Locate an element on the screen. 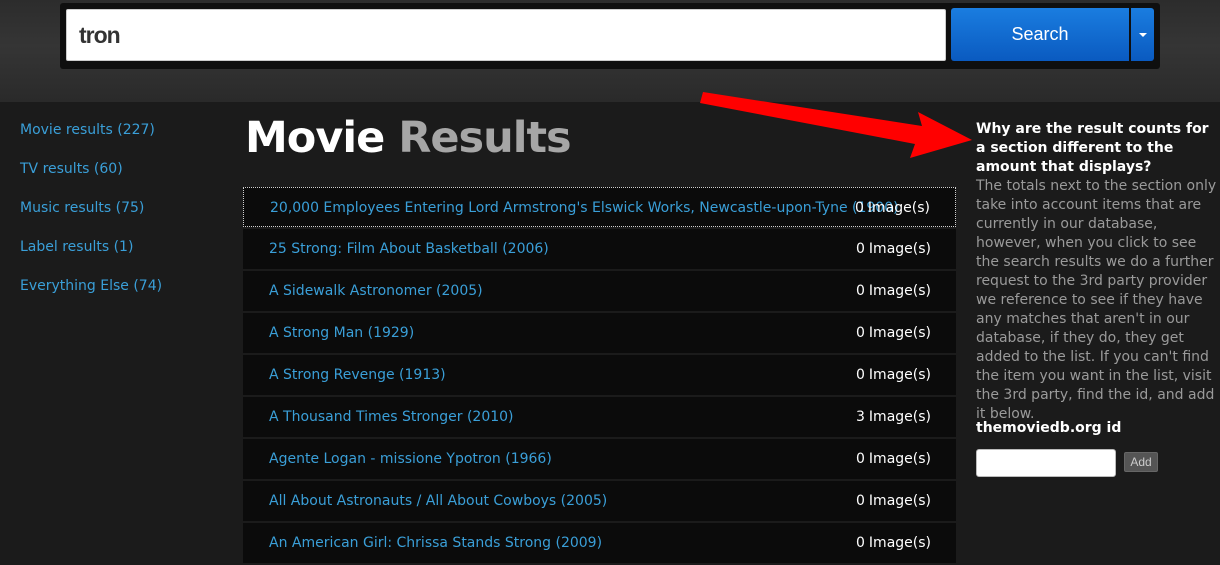  image-count-value: 3 is located at coordinates (860, 417).